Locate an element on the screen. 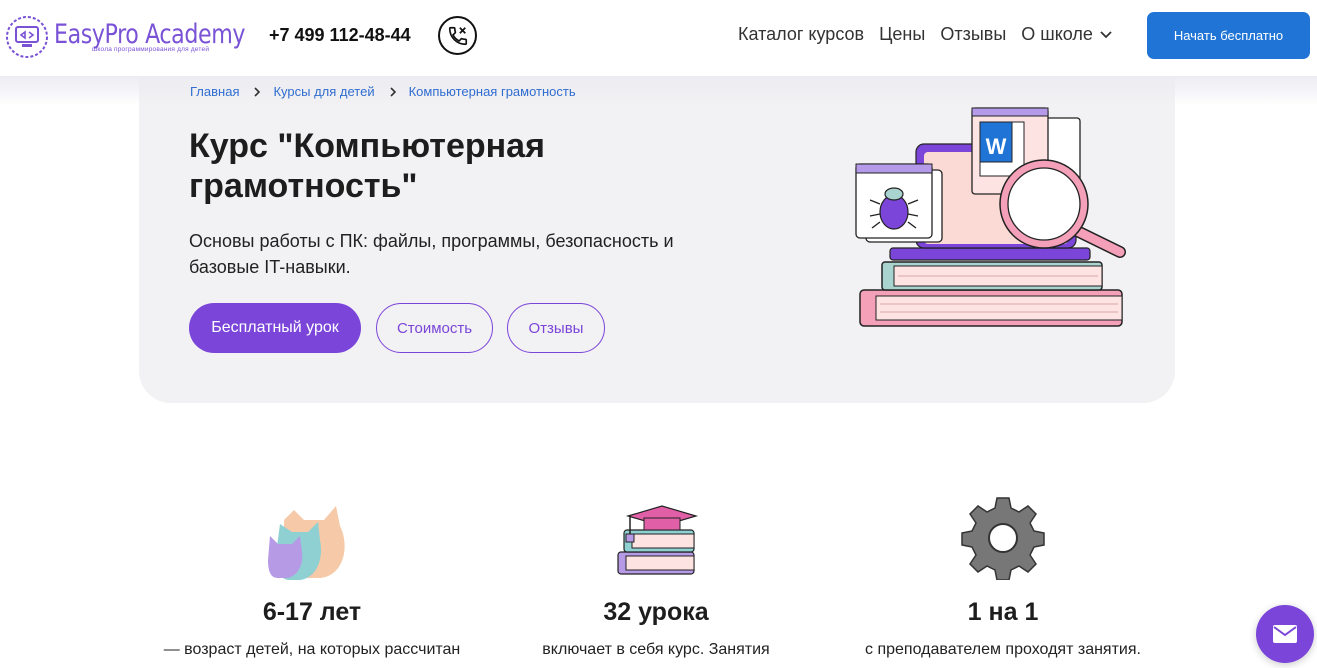  main-nav: Каталог курсов Цены Отзывы О школе is located at coordinates (932, 34).